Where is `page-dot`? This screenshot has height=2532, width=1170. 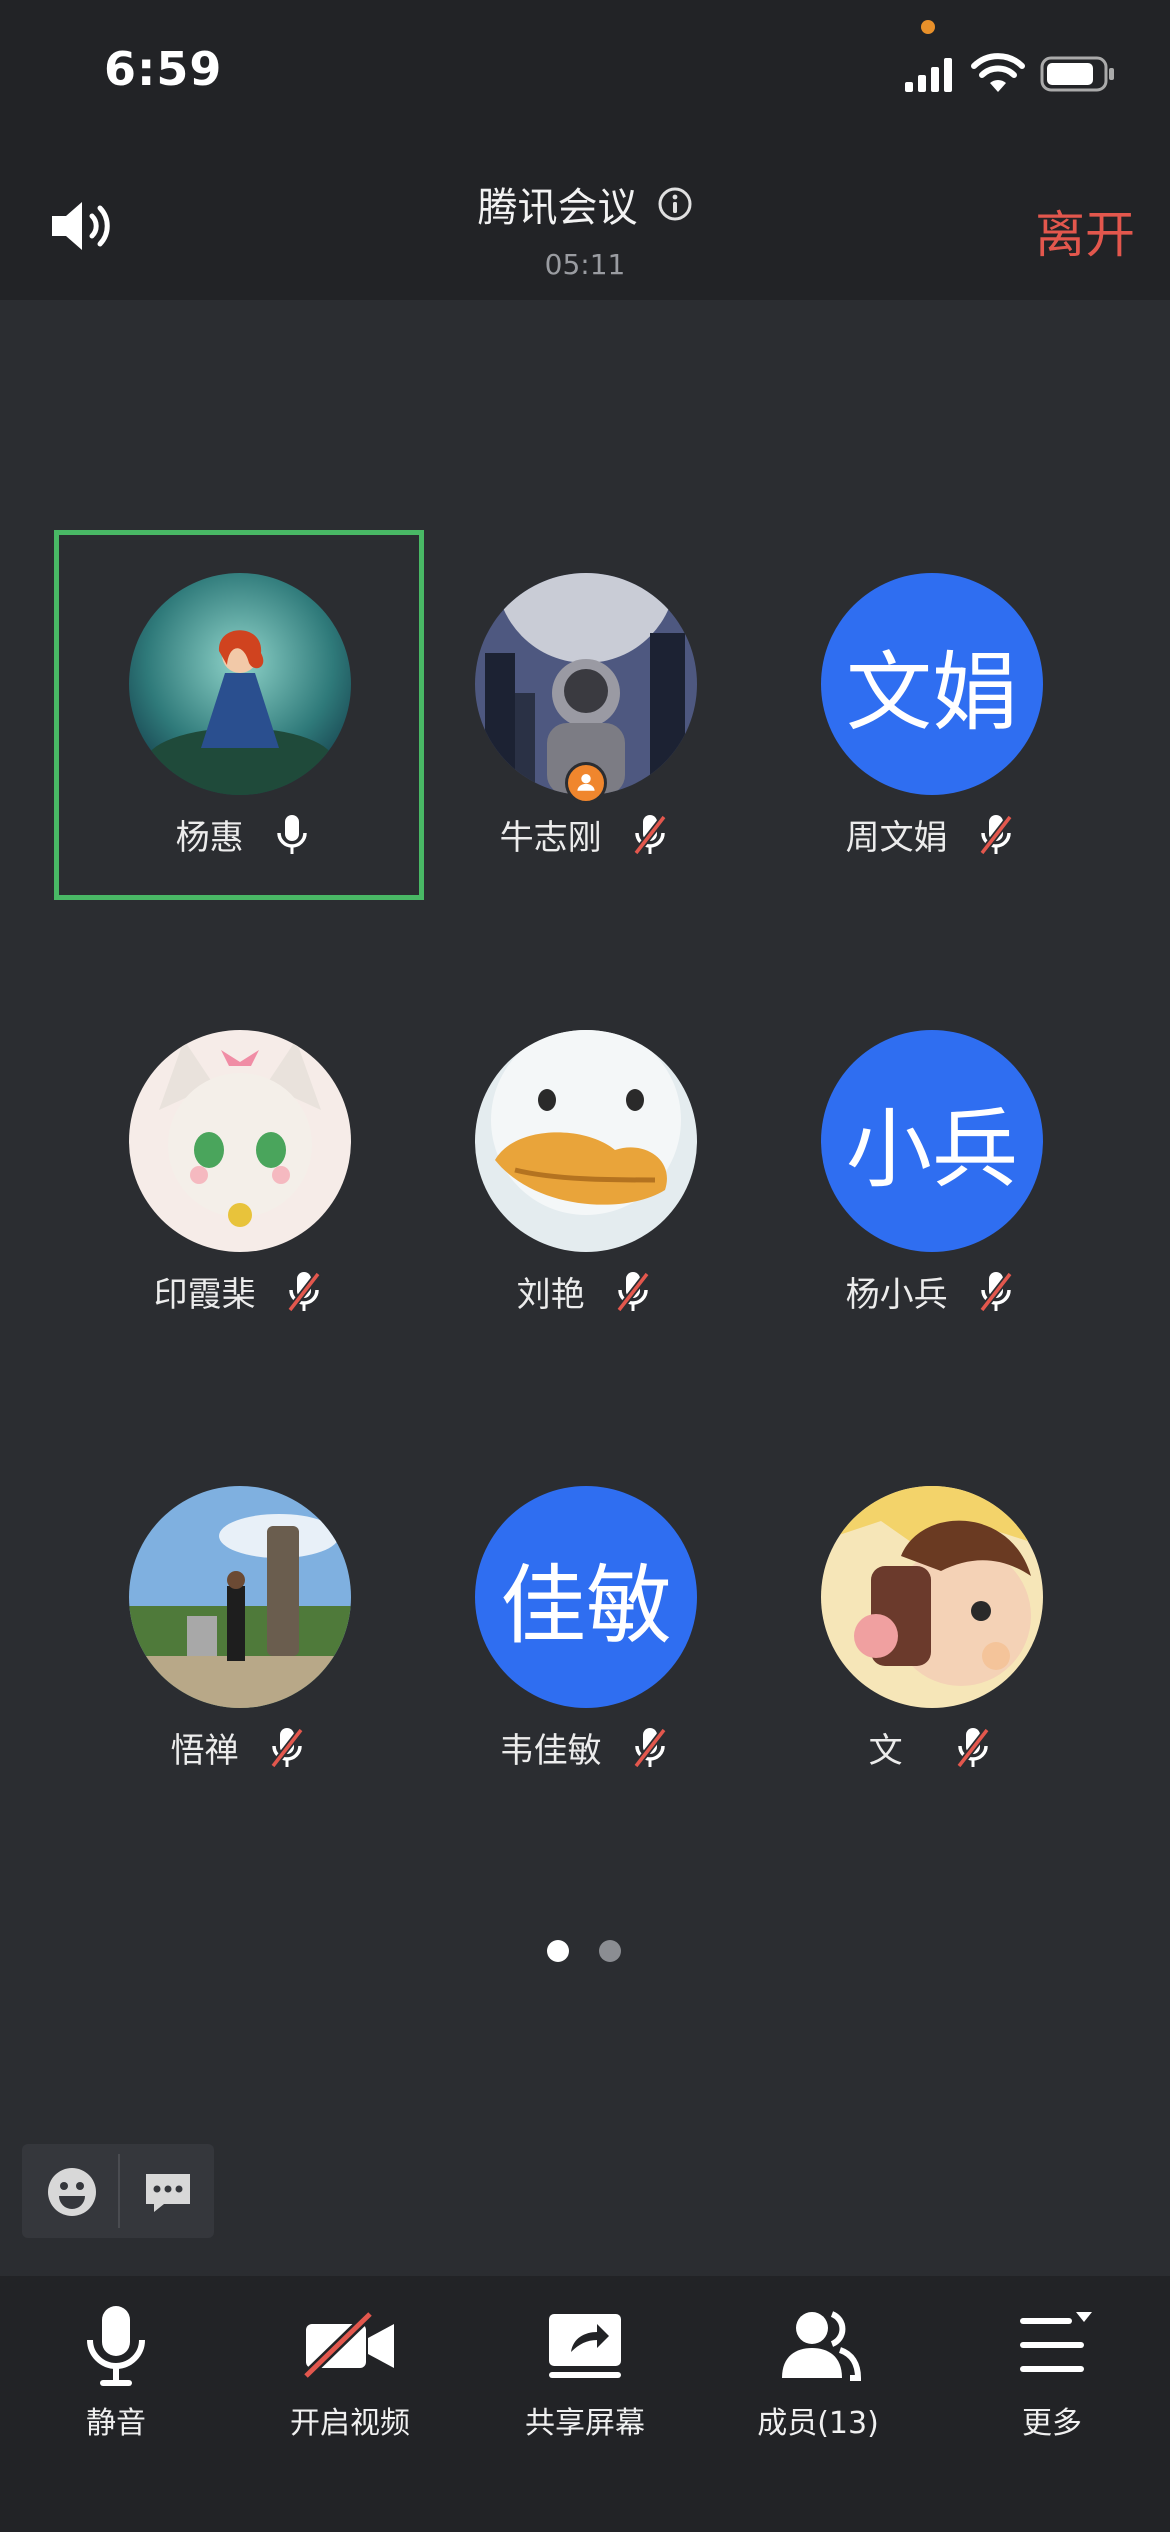 page-dot is located at coordinates (610, 1951).